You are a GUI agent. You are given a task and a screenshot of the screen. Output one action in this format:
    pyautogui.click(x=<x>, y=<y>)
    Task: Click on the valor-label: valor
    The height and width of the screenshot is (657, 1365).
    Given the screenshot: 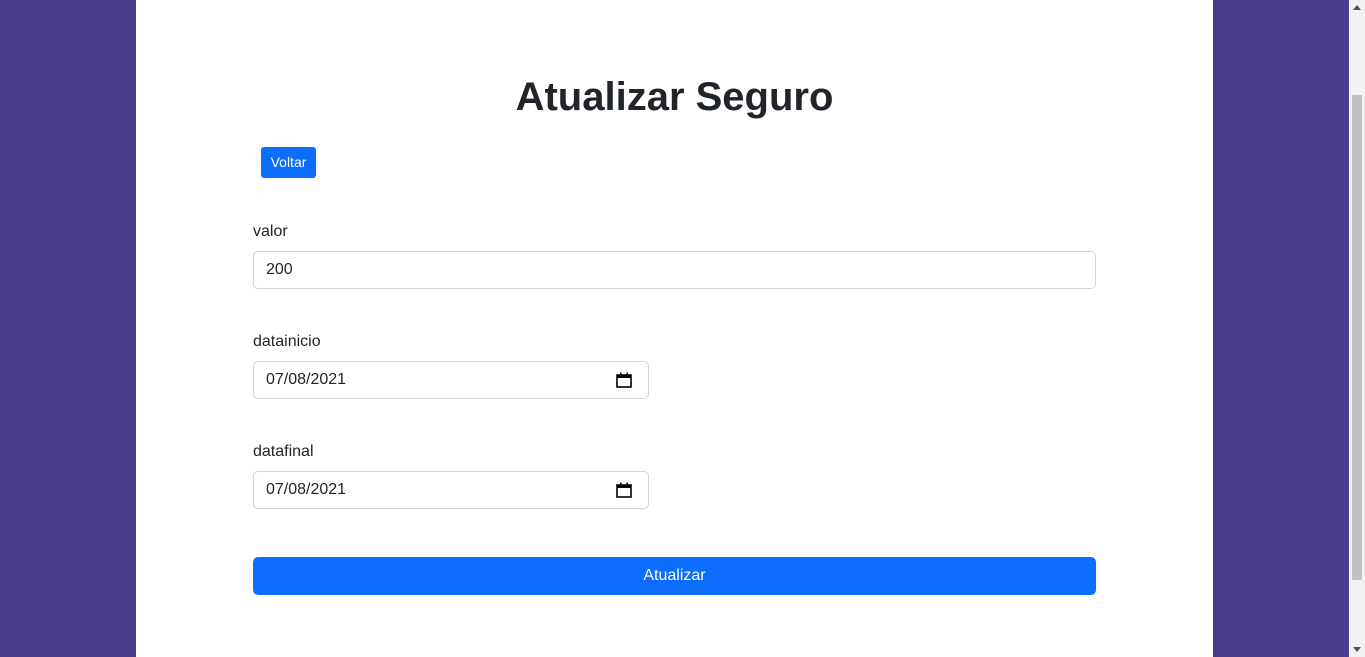 What is the action you would take?
    pyautogui.click(x=270, y=231)
    